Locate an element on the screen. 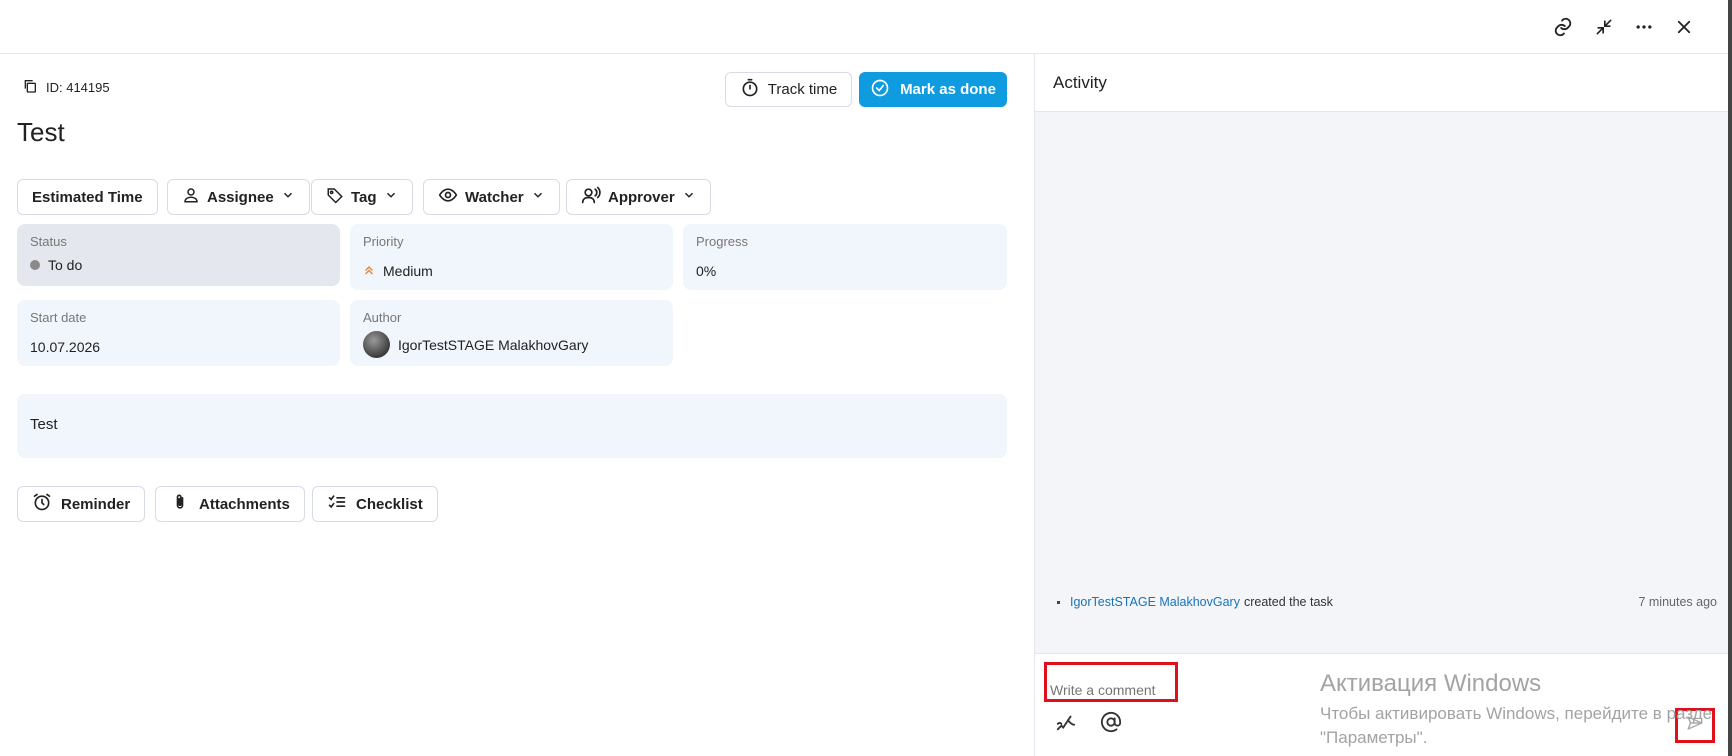 The image size is (1732, 756). activity-entry-text: created the task is located at coordinates (1288, 602).